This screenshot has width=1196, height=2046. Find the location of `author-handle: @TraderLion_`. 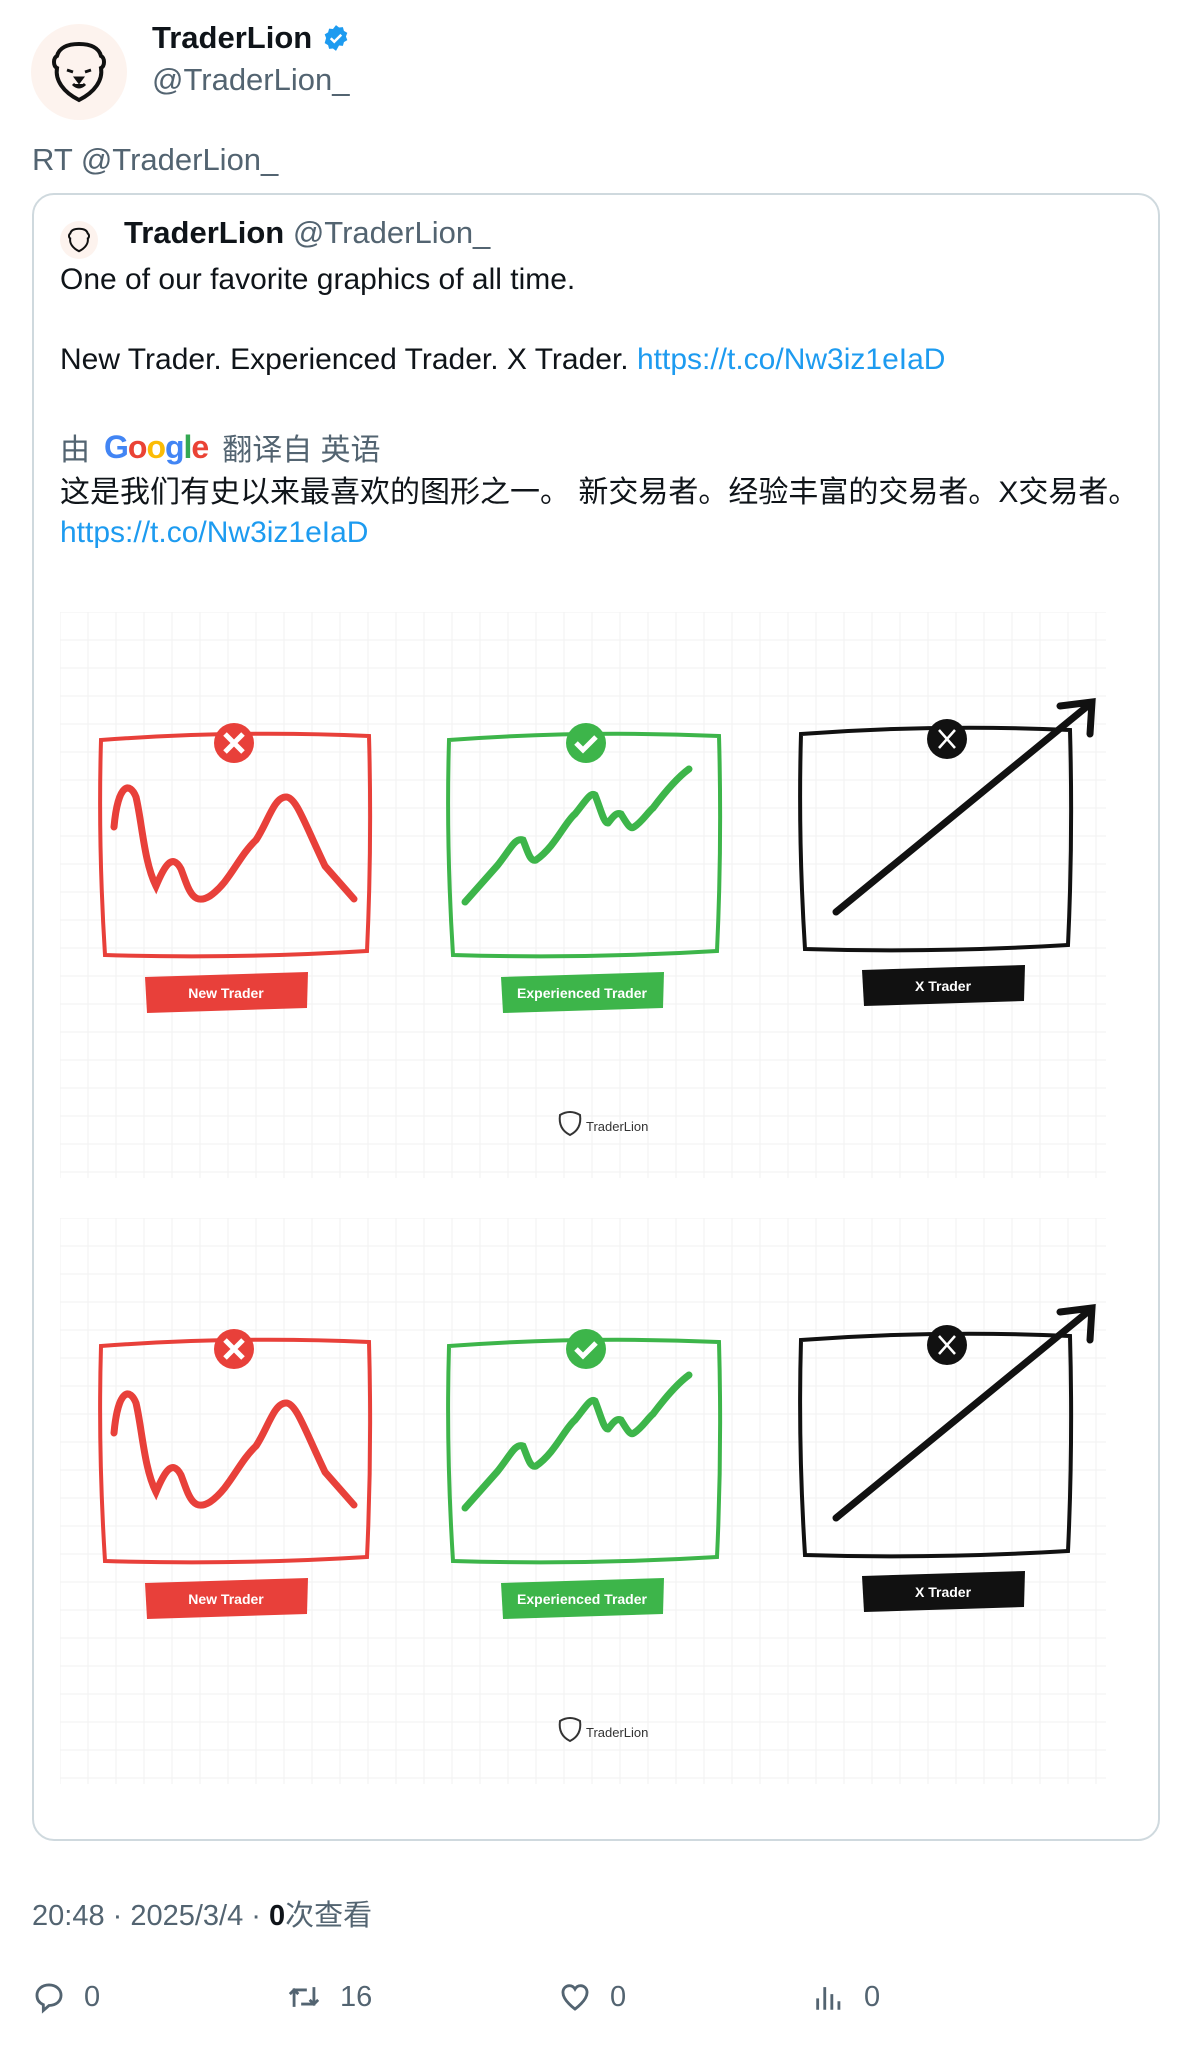

author-handle: @TraderLion_ is located at coordinates (250, 80).